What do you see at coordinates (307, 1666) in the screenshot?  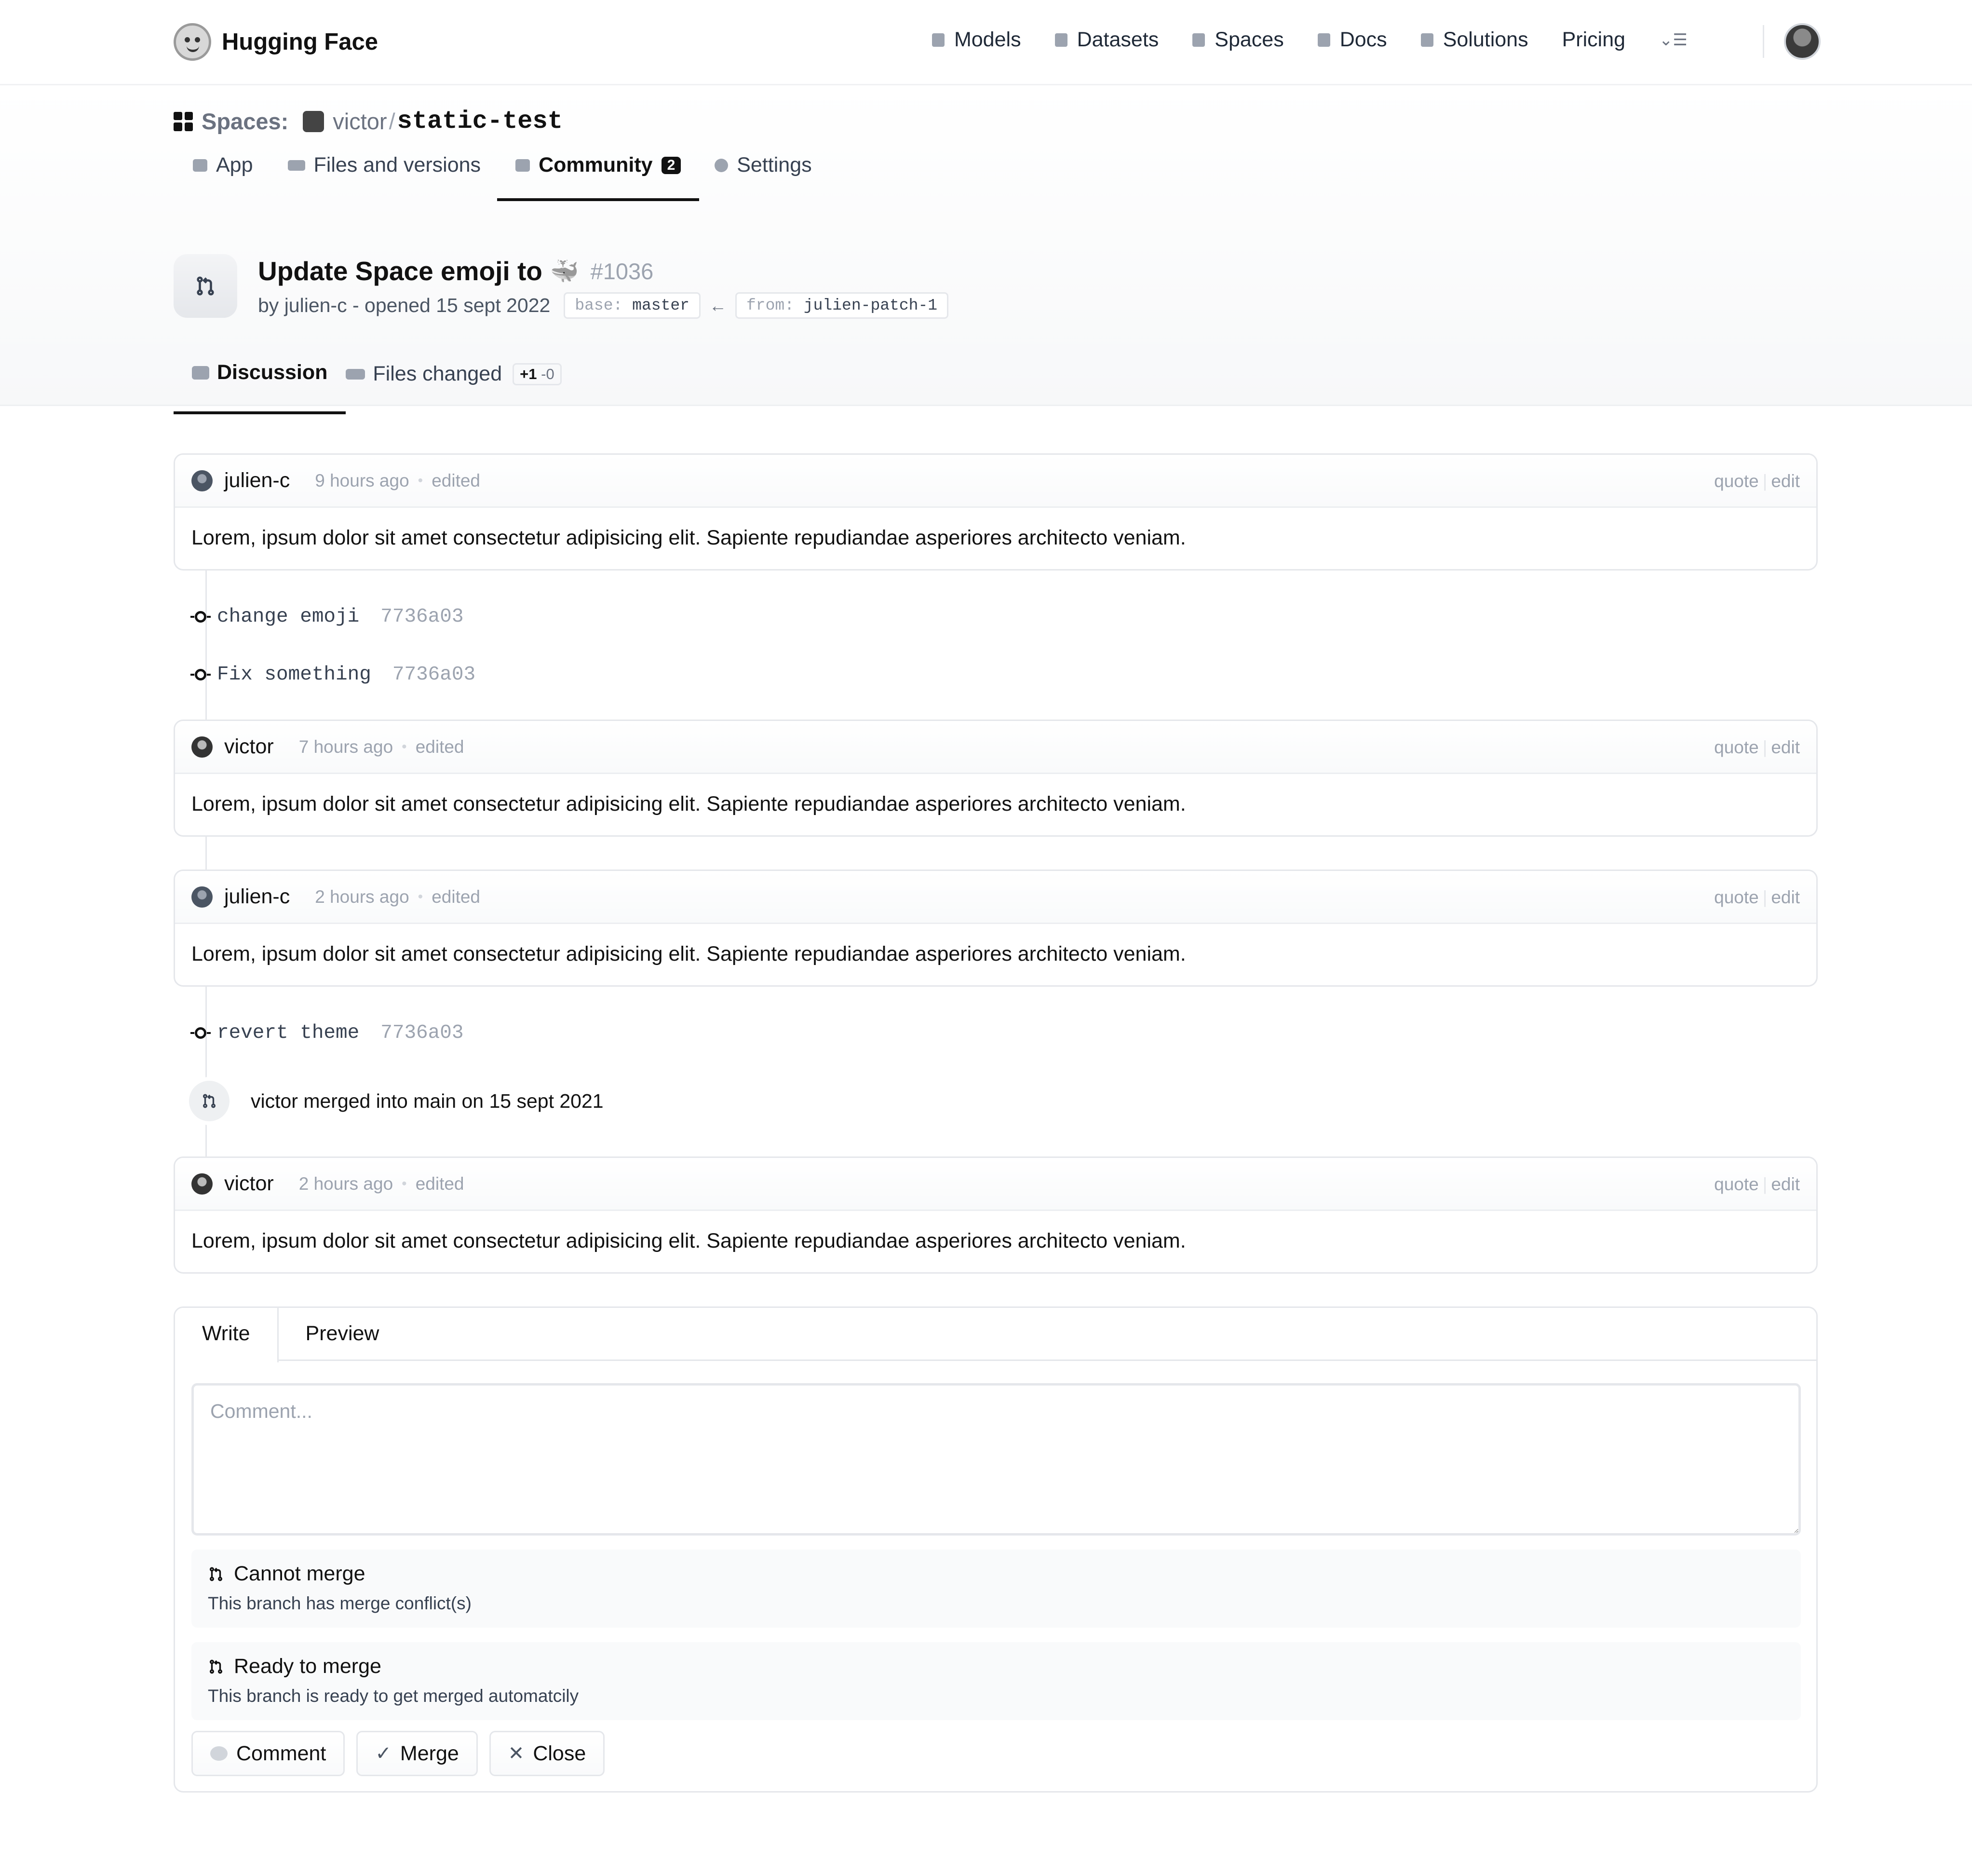 I see `merge-status-label: Ready to merge` at bounding box center [307, 1666].